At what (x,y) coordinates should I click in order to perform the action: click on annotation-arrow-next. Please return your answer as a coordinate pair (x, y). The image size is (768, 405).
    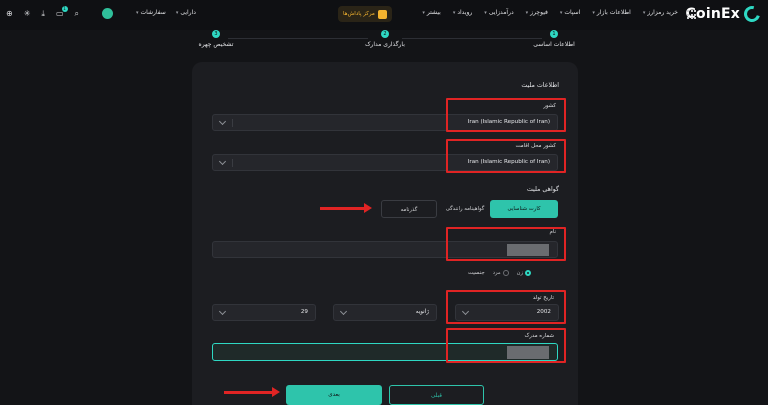
    Looking at the image, I should click on (252, 392).